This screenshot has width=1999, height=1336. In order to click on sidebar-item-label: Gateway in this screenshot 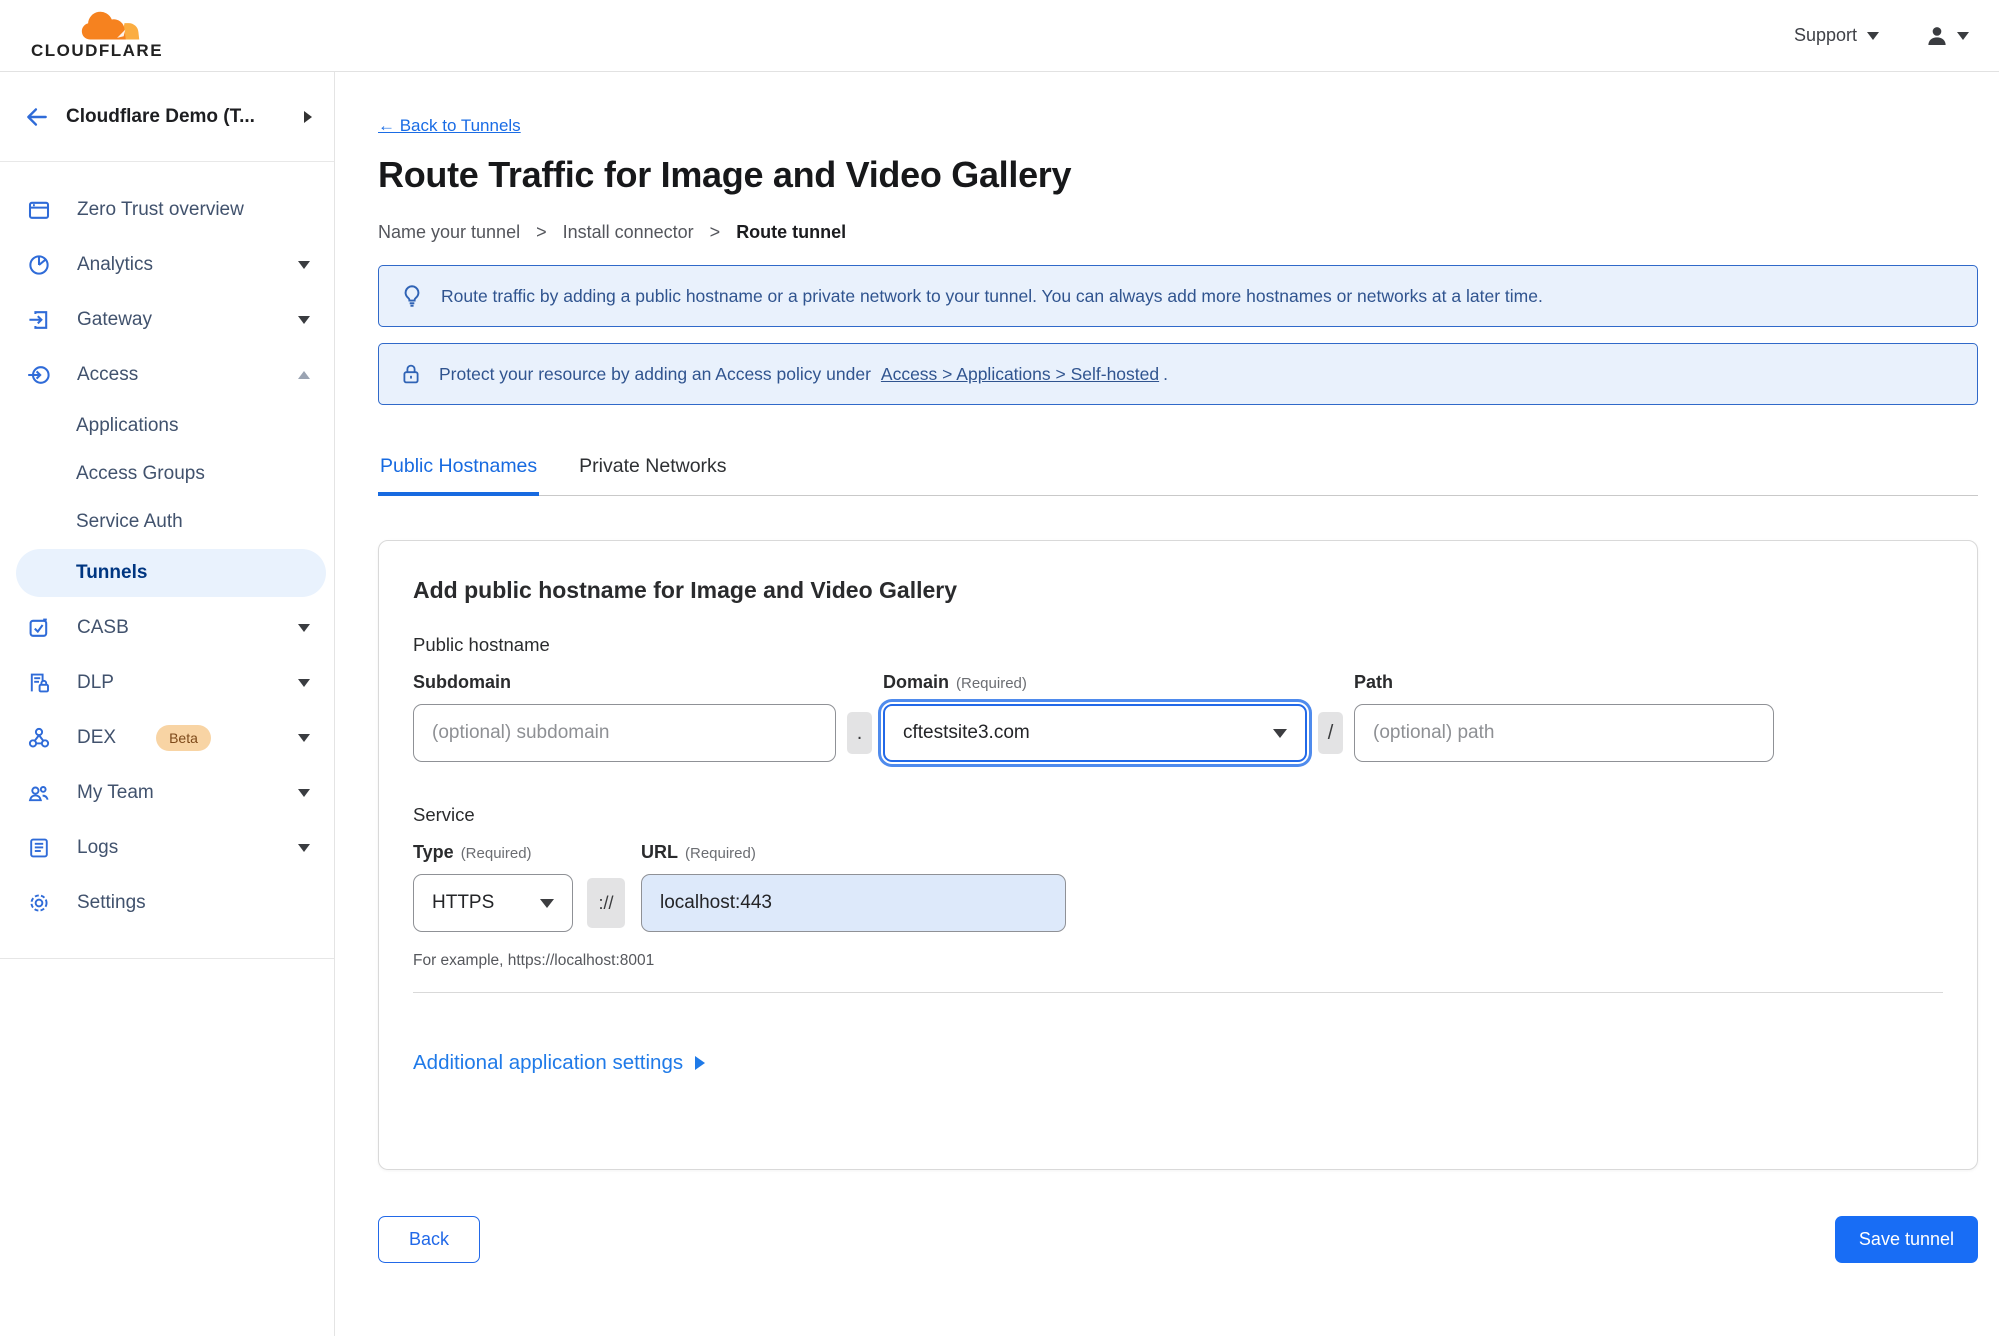, I will do `click(114, 319)`.